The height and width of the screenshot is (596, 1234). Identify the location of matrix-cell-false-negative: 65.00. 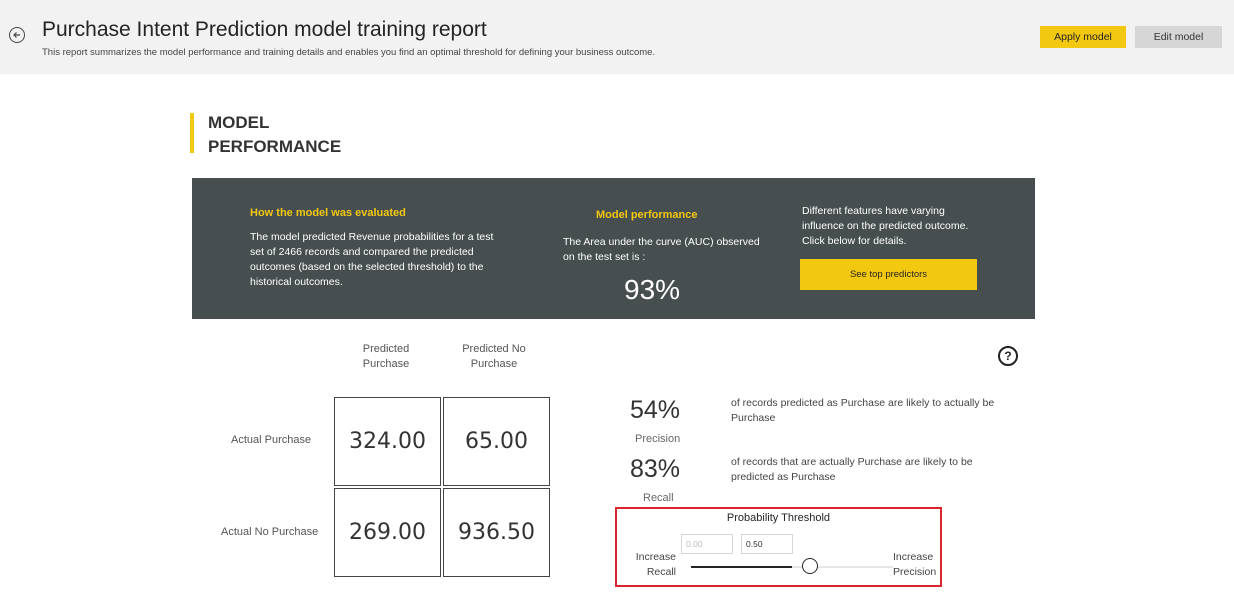
(496, 441).